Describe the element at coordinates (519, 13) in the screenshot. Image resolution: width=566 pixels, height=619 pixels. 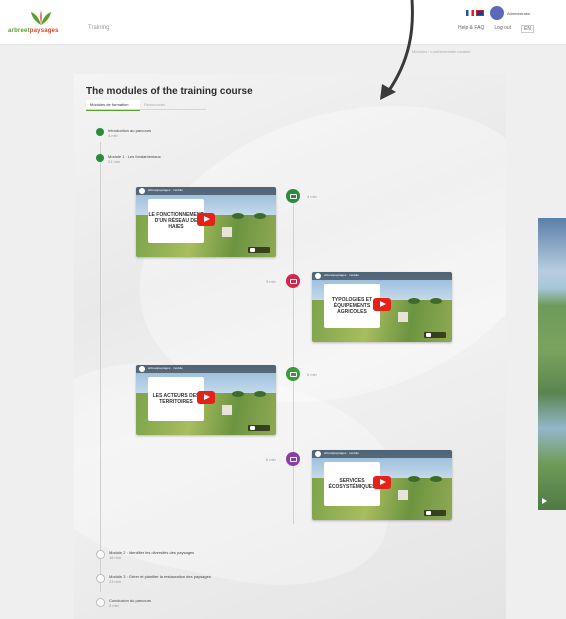
I see `username: Administrator` at that location.